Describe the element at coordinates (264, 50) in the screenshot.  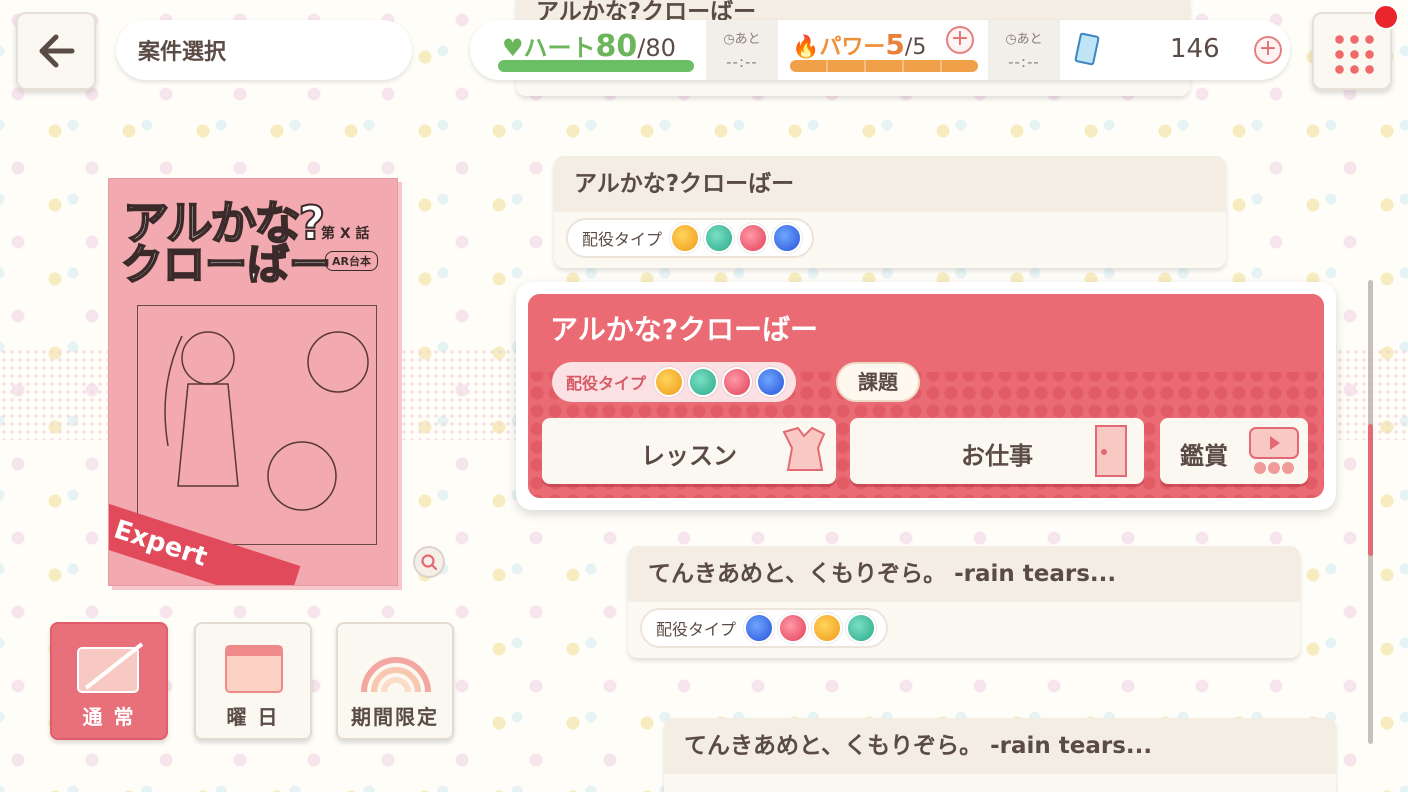
I see `page-title: 案件選択` at that location.